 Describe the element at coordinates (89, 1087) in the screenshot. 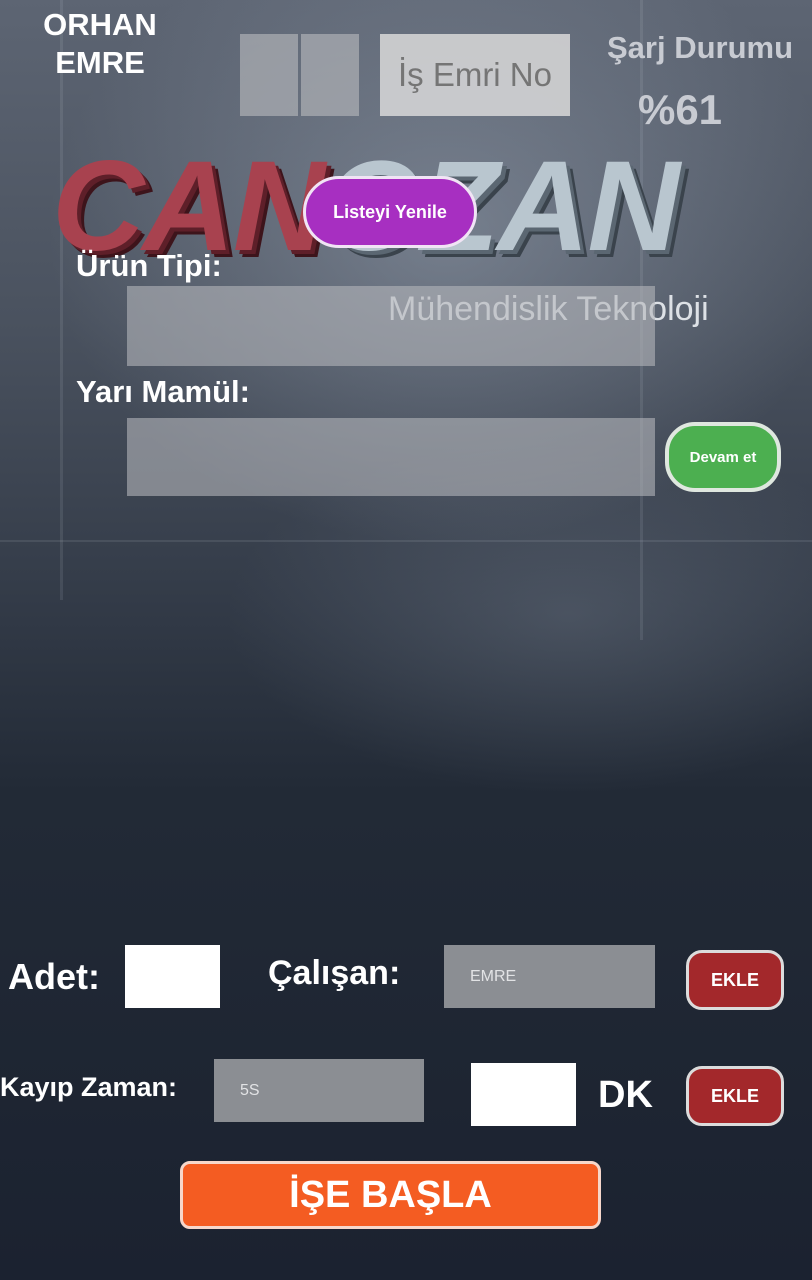

I see `lost-time-label: Kayıp Zaman:` at that location.